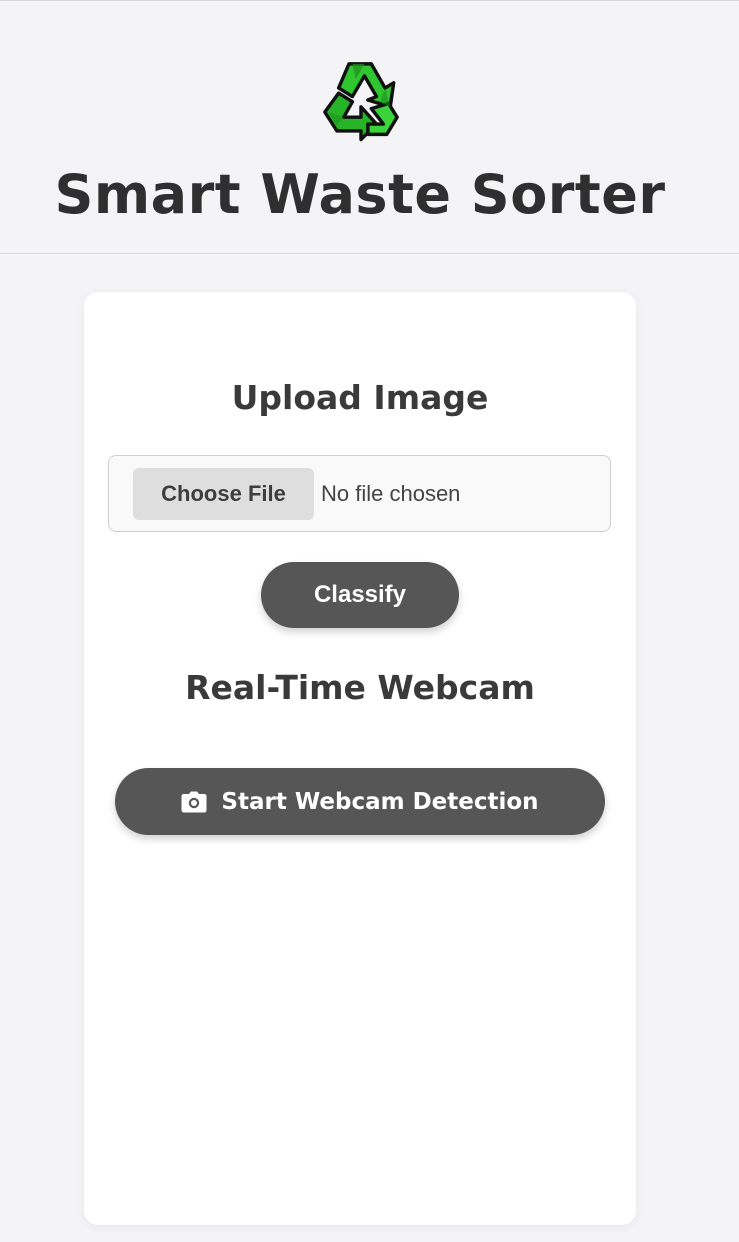 The height and width of the screenshot is (1242, 739). I want to click on choose-file-button: Choose File, so click(223, 494).